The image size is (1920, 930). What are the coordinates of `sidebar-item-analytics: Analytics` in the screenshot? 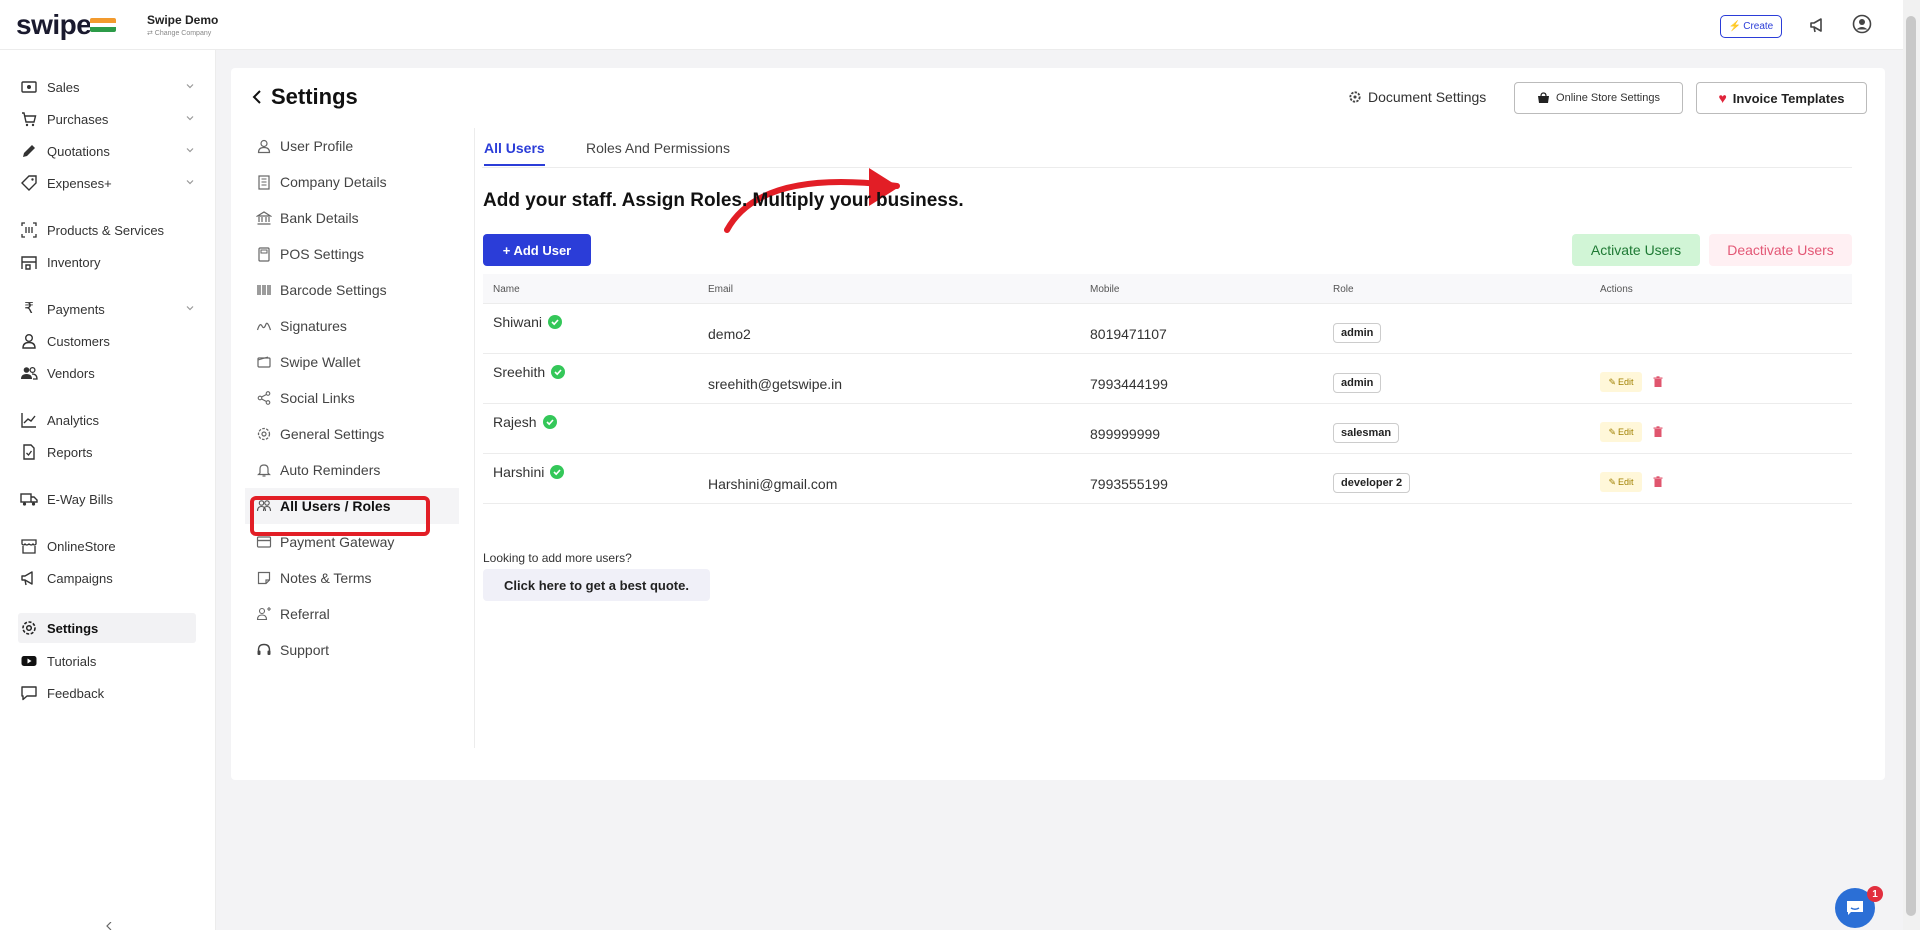 It's located at (108, 420).